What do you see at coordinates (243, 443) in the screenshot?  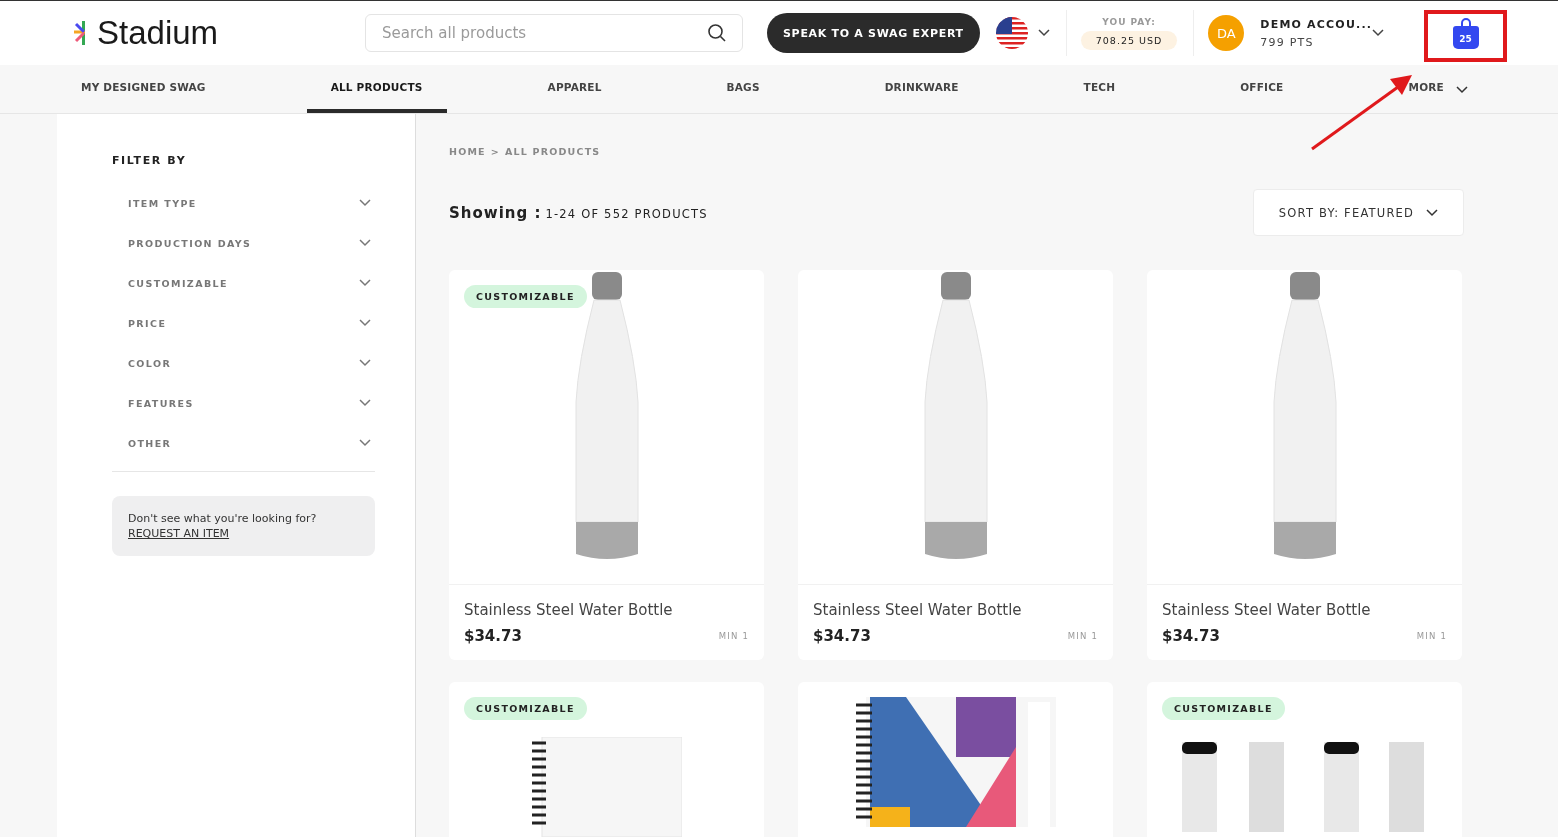 I see `filter-dropdown: OTHER` at bounding box center [243, 443].